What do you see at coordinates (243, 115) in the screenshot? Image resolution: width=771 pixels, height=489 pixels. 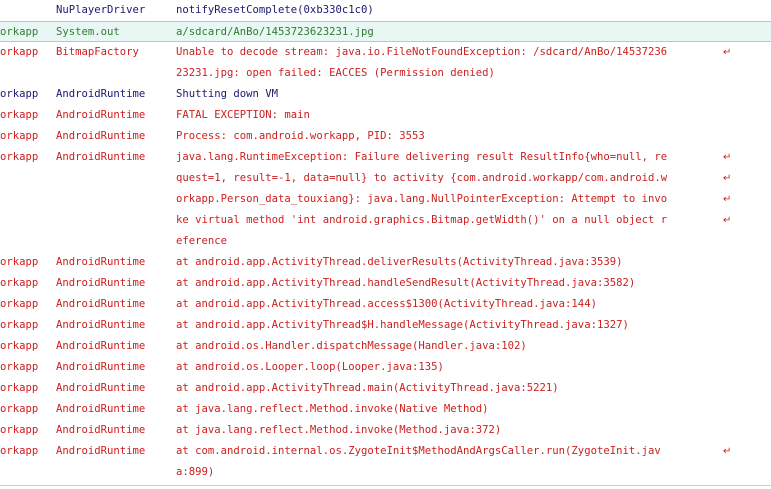 I see `log-message: FATAL EXCEPTION: main` at bounding box center [243, 115].